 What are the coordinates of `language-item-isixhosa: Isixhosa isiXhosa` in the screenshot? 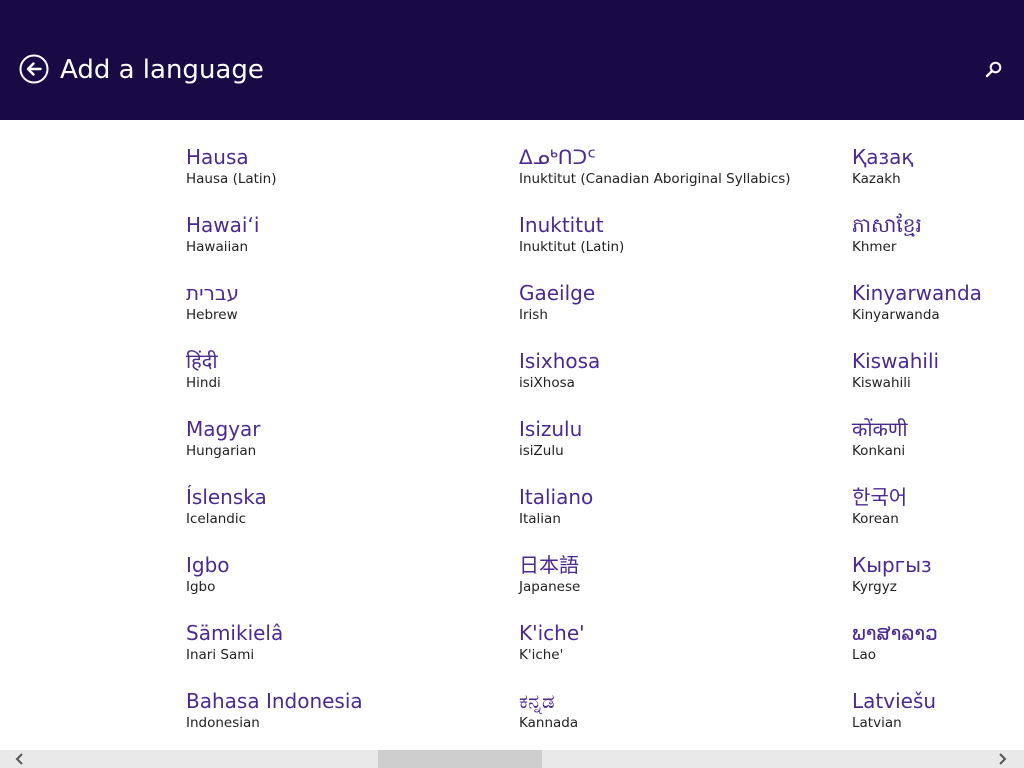 It's located at (655, 382).